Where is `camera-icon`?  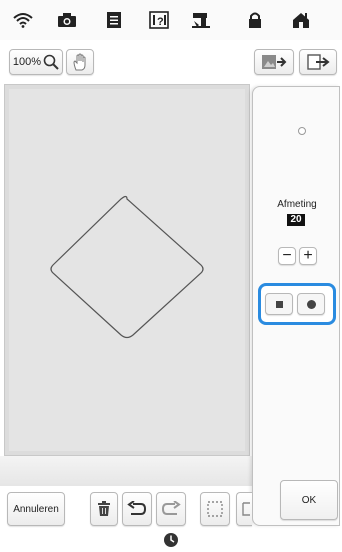
camera-icon is located at coordinates (67, 20).